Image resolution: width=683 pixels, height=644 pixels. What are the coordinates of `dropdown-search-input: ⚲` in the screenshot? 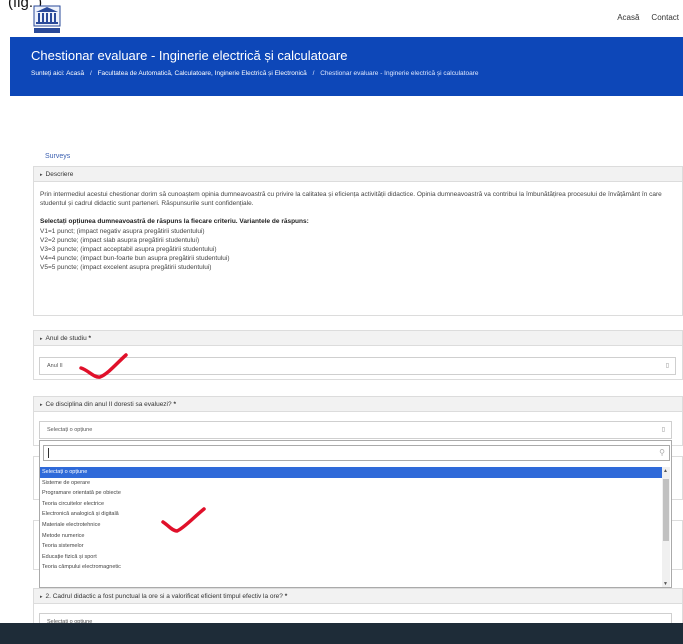 It's located at (356, 453).